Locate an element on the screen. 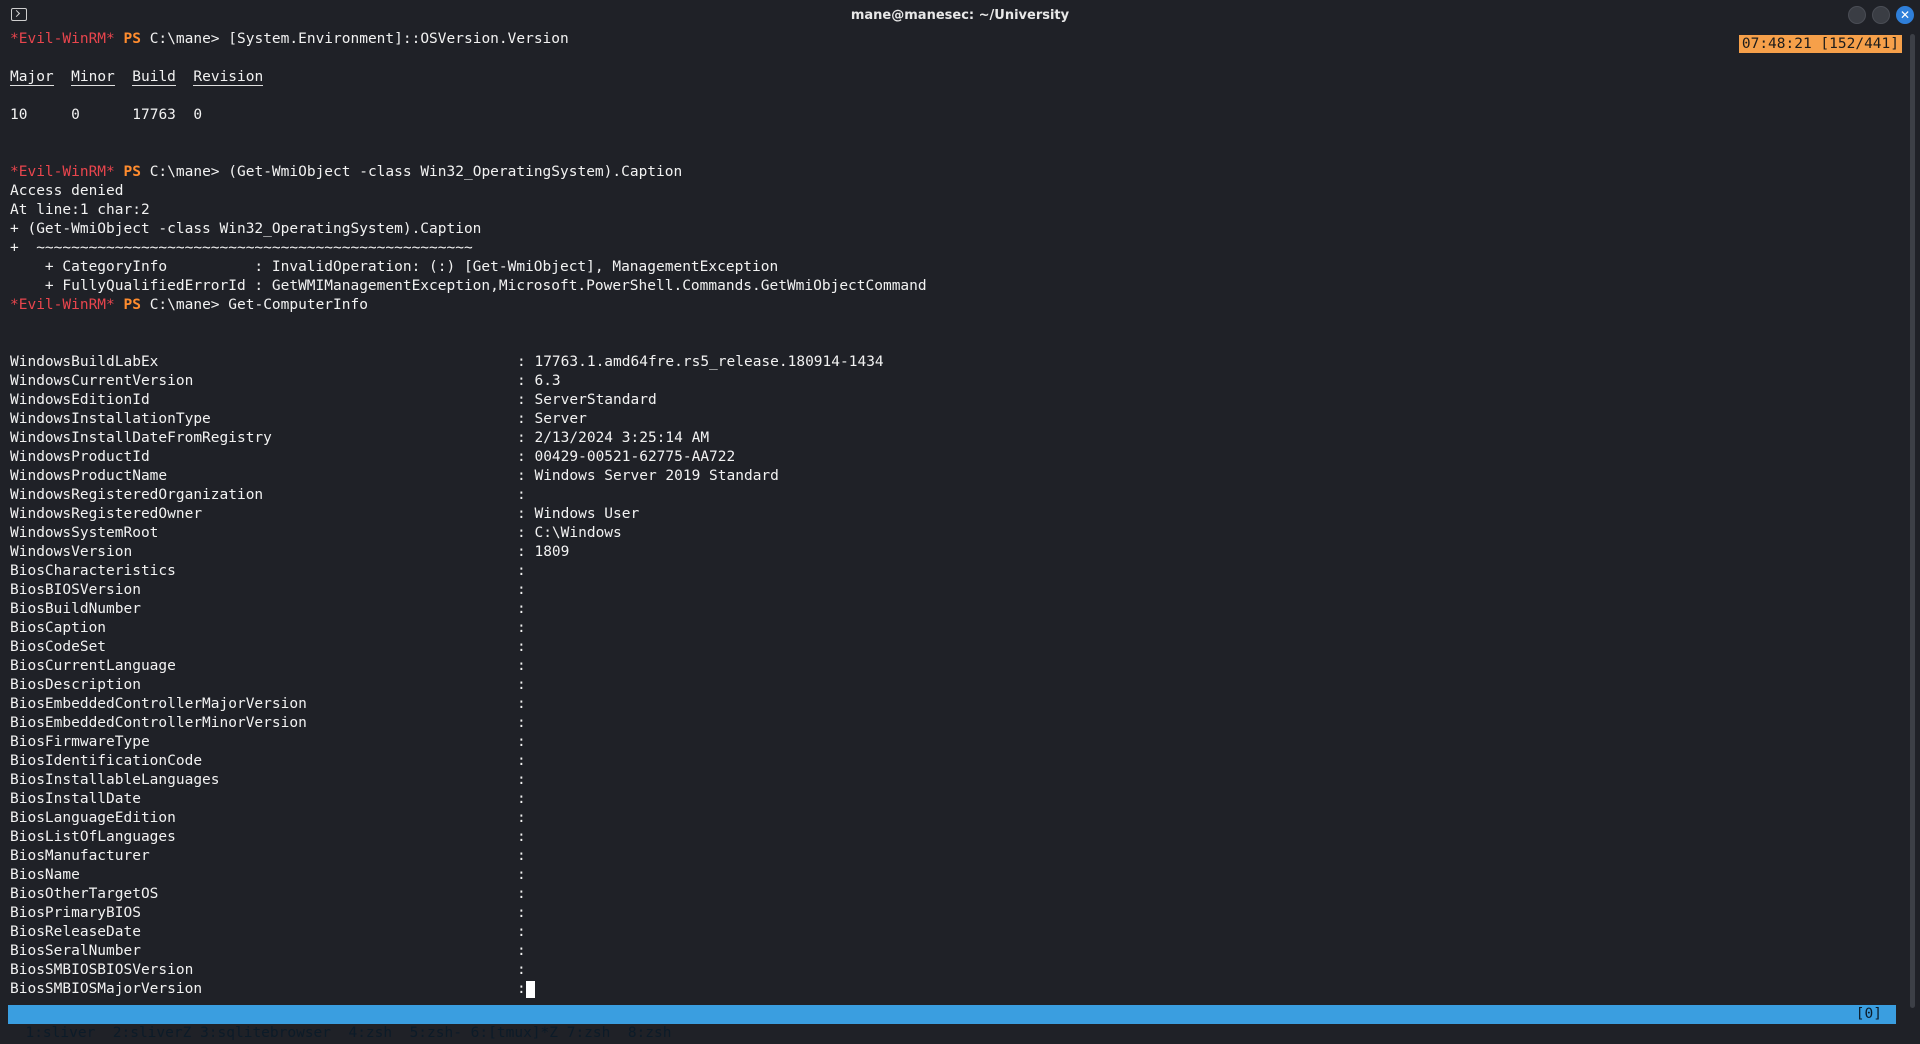  header-build: Build is located at coordinates (154, 77).